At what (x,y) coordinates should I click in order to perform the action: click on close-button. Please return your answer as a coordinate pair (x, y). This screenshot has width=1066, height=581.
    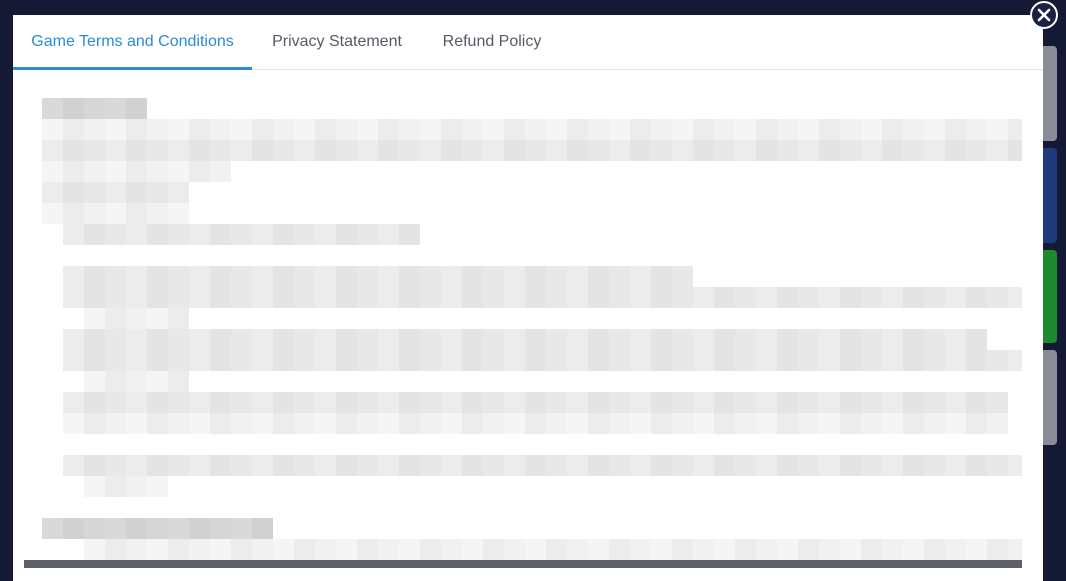
    Looking at the image, I should click on (1044, 15).